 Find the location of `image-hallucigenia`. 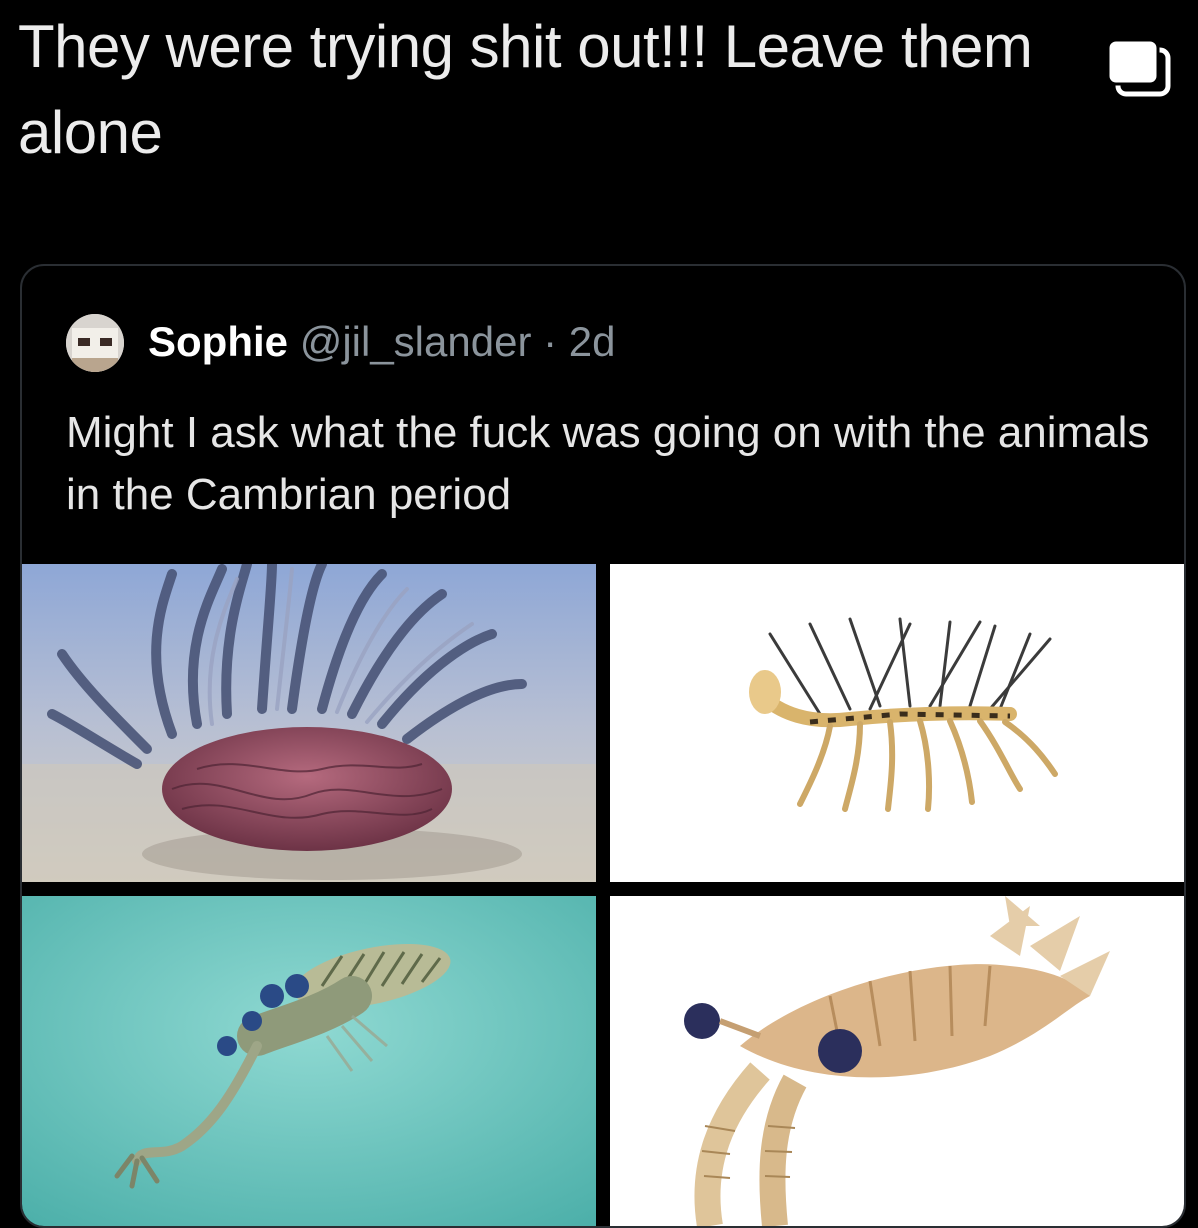

image-hallucigenia is located at coordinates (897, 723).